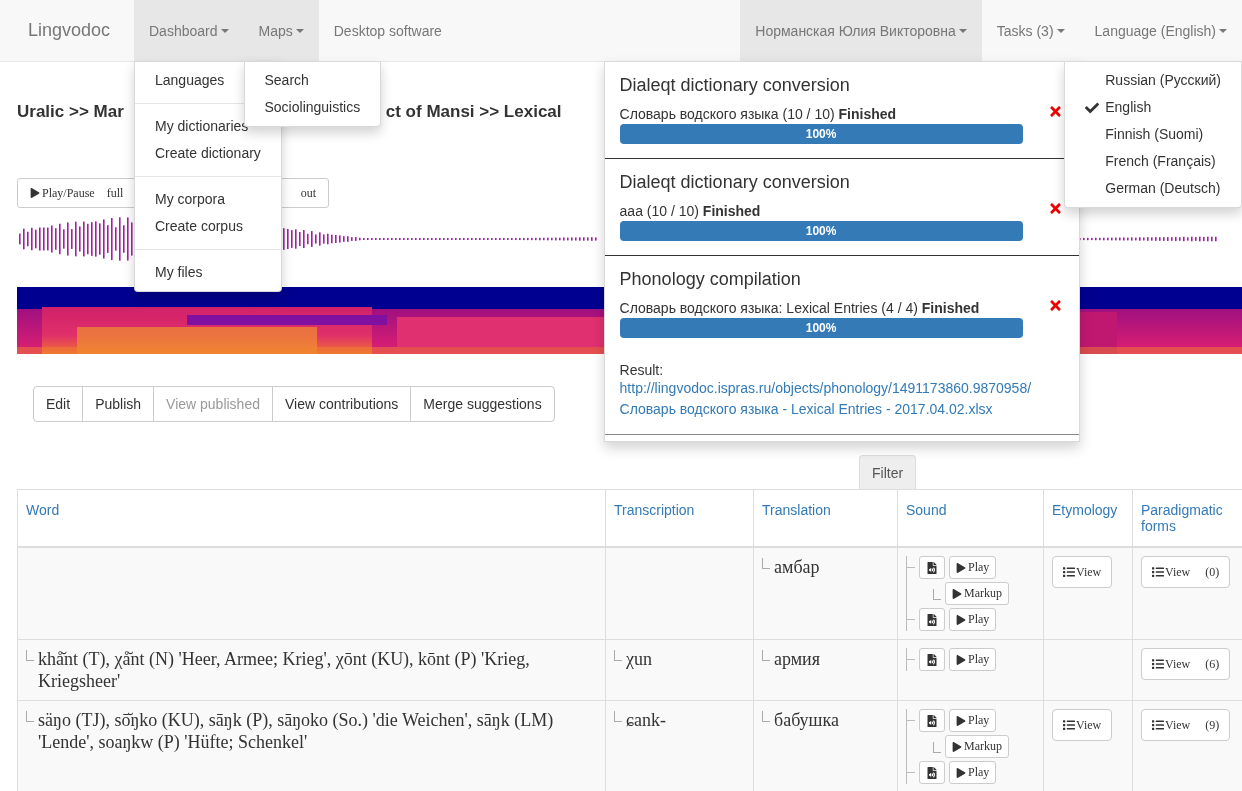 The width and height of the screenshot is (1242, 791). What do you see at coordinates (58, 404) in the screenshot?
I see `action-button: Edit` at bounding box center [58, 404].